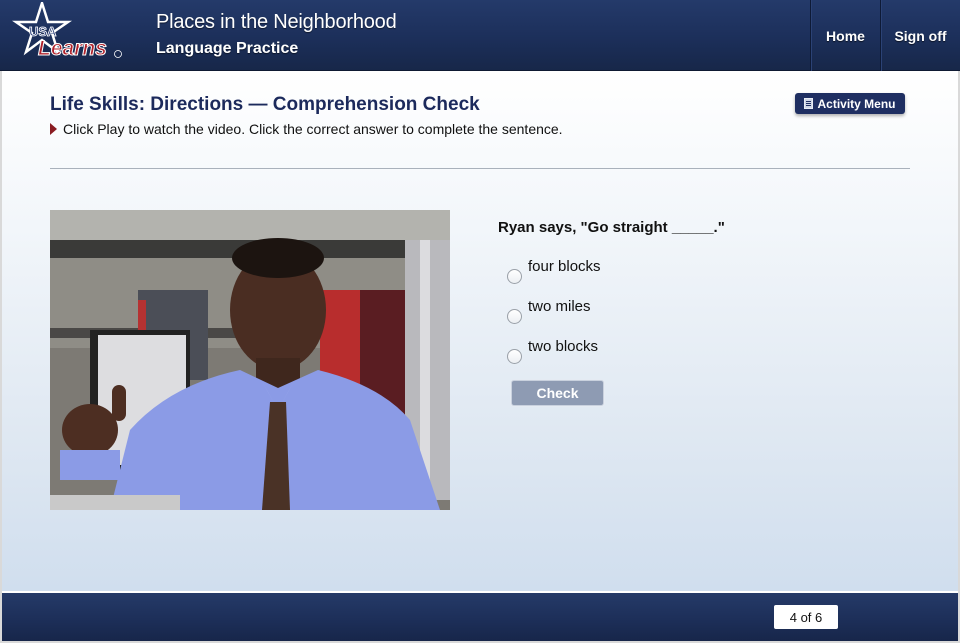 The image size is (960, 643). What do you see at coordinates (809, 103) in the screenshot?
I see `menu-list-icon` at bounding box center [809, 103].